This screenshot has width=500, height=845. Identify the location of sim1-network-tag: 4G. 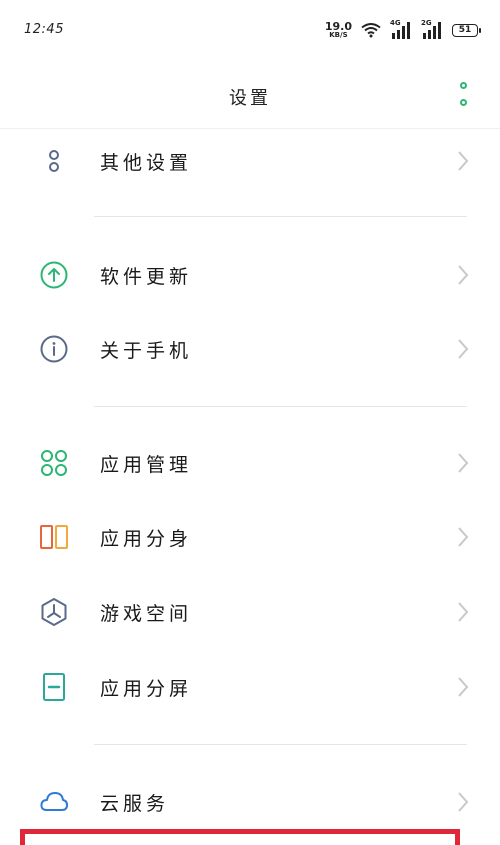
(395, 23).